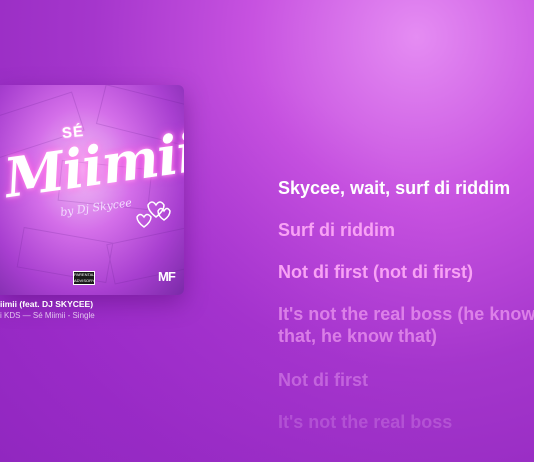  What do you see at coordinates (167, 276) in the screenshot?
I see `label-logo: MF` at bounding box center [167, 276].